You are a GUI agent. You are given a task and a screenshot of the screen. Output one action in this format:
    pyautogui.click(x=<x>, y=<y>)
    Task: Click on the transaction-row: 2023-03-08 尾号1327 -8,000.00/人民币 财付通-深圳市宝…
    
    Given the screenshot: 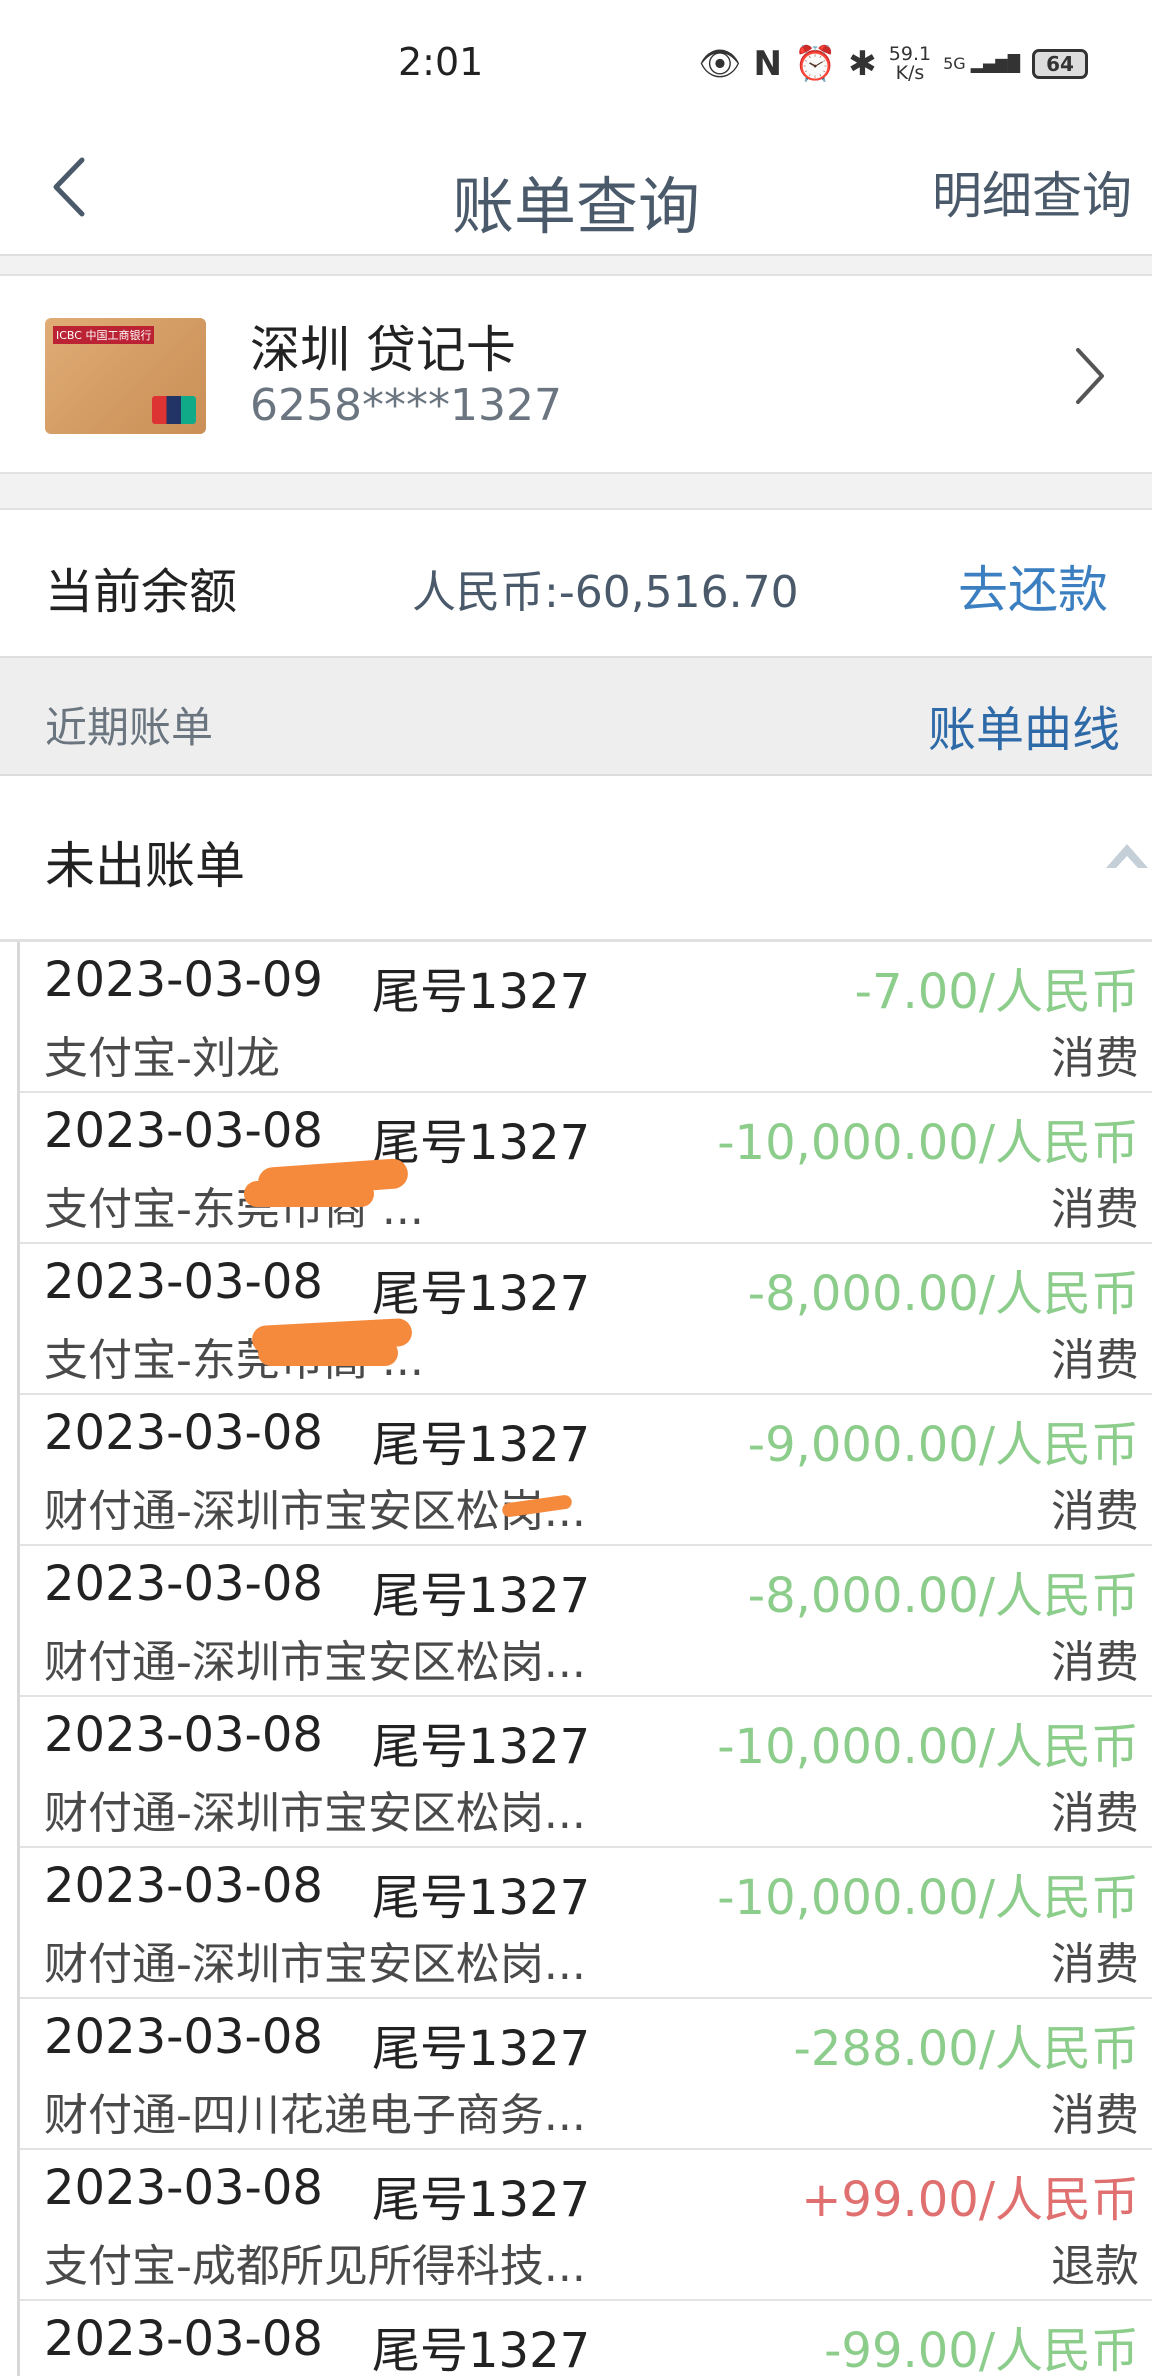 What is the action you would take?
    pyautogui.click(x=586, y=1621)
    